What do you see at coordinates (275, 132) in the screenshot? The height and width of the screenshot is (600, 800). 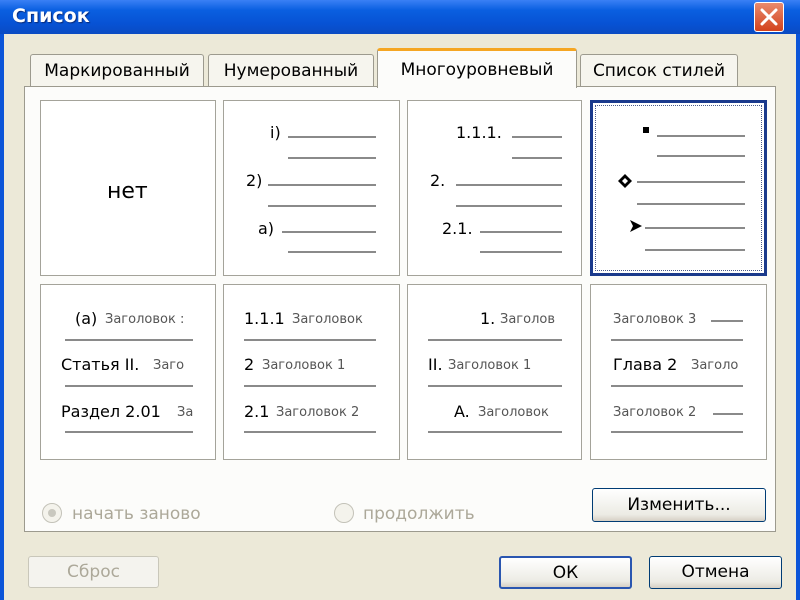 I see `level-number: i)` at bounding box center [275, 132].